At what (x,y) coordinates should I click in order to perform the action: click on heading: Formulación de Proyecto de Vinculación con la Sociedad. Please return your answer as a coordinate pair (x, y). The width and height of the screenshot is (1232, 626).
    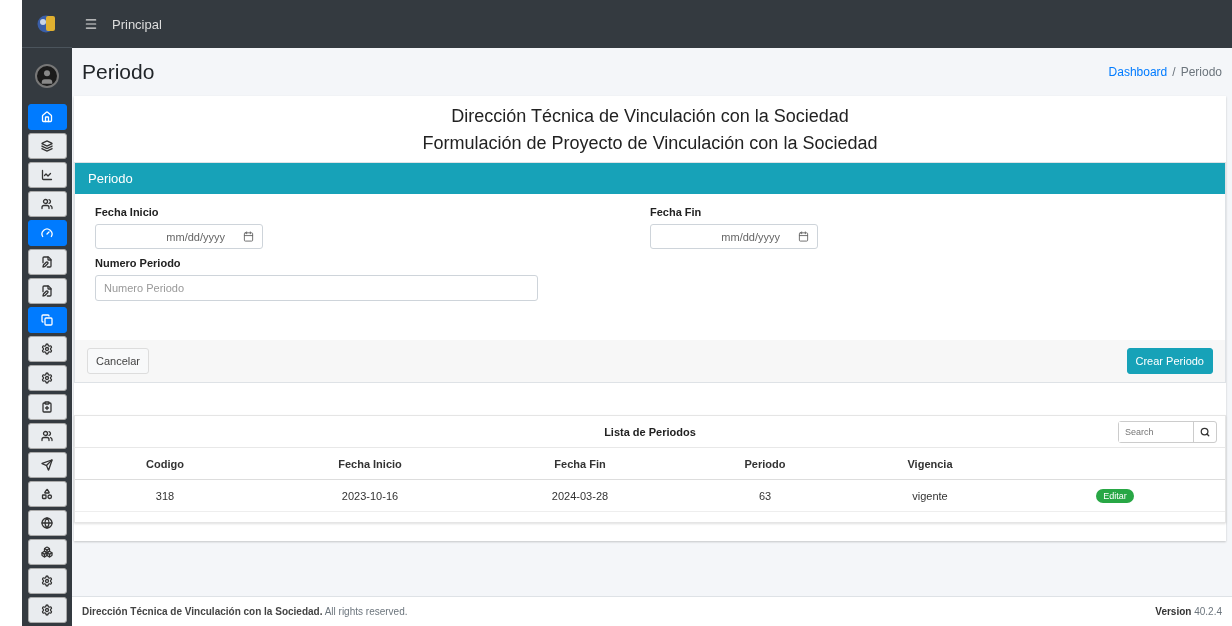
    Looking at the image, I should click on (650, 143).